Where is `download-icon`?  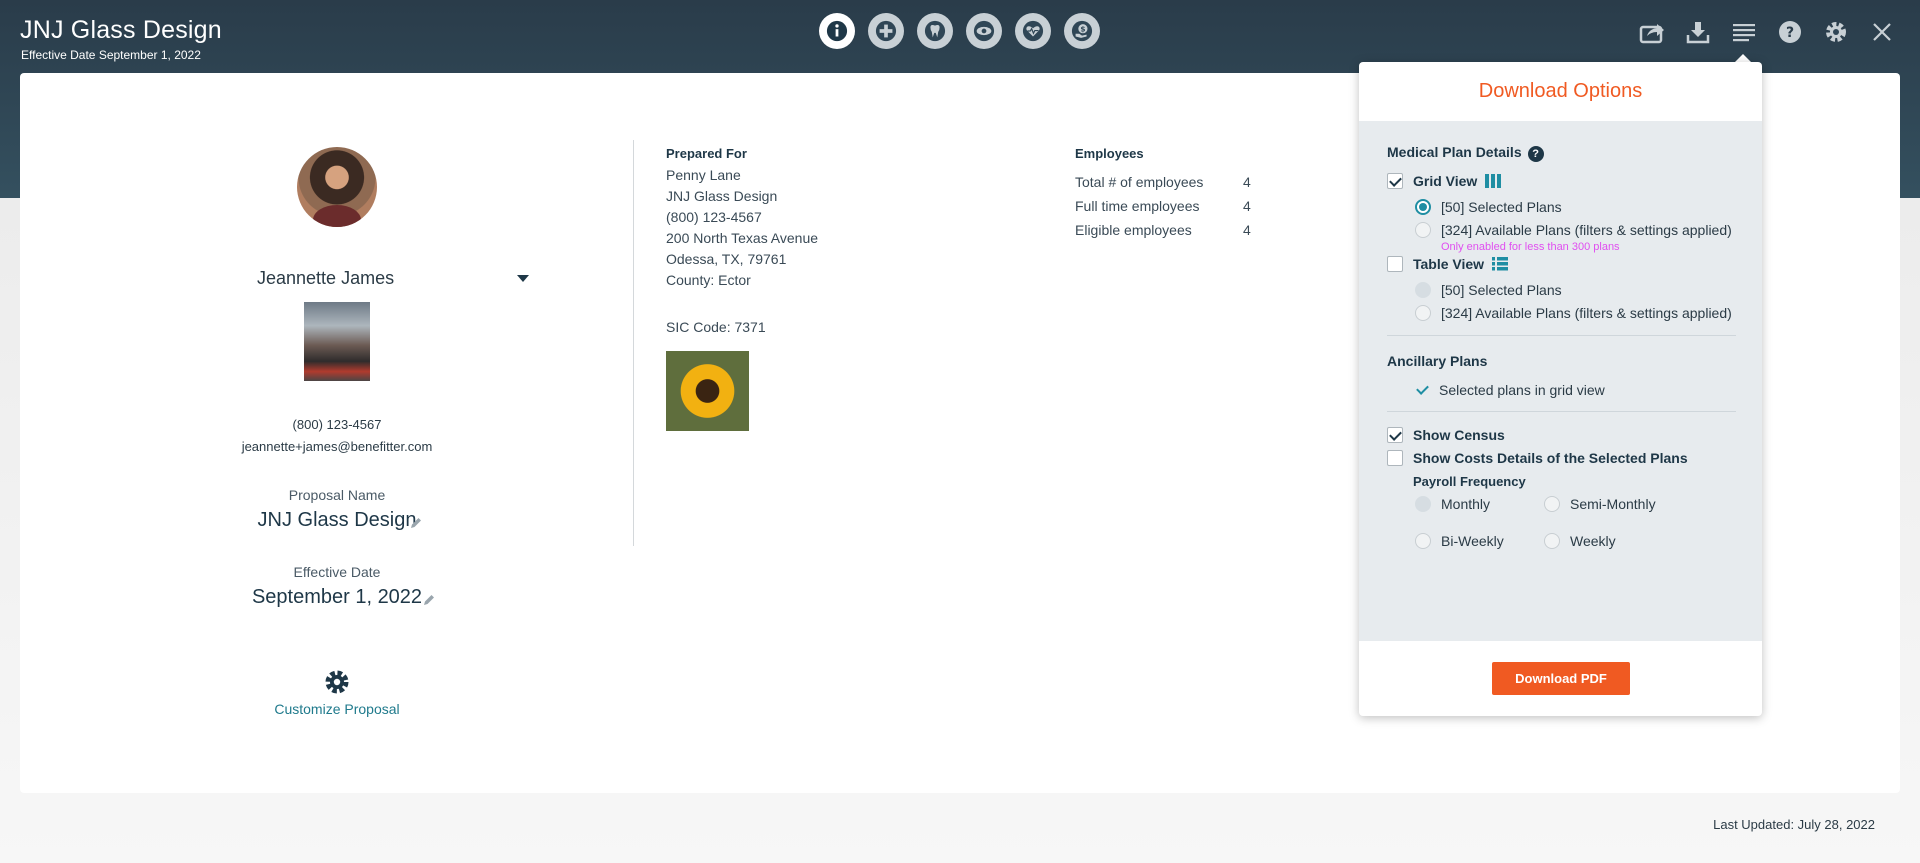 download-icon is located at coordinates (1698, 32).